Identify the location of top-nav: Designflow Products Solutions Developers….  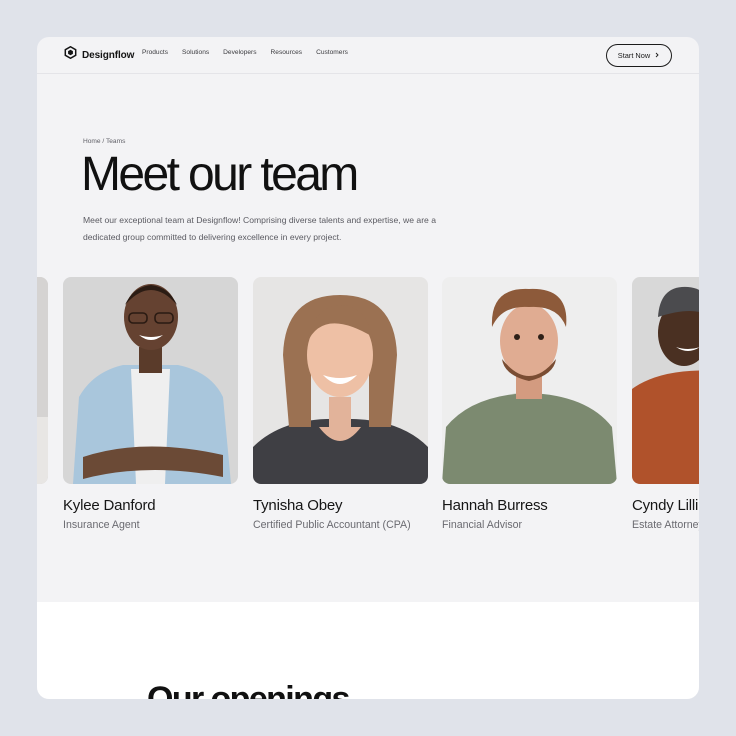
(368, 55).